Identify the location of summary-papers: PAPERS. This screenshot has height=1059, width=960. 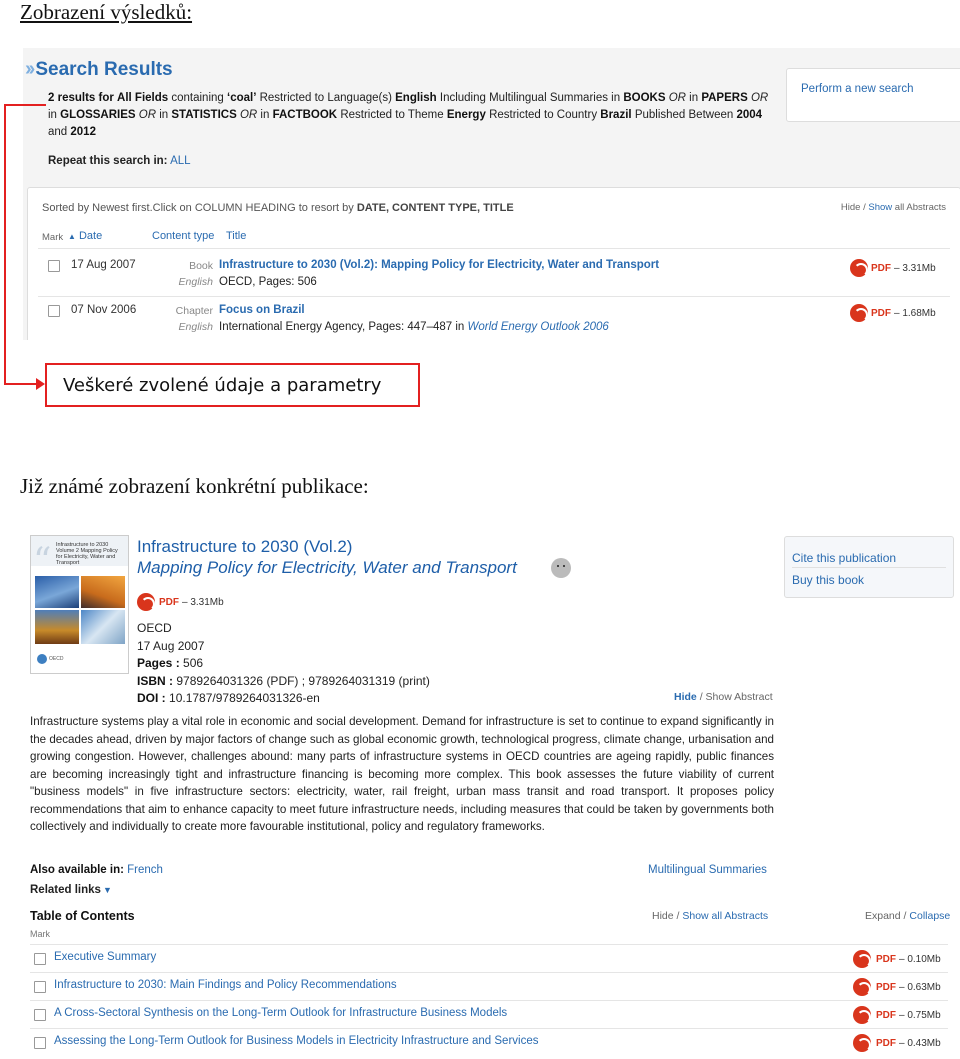
(724, 98).